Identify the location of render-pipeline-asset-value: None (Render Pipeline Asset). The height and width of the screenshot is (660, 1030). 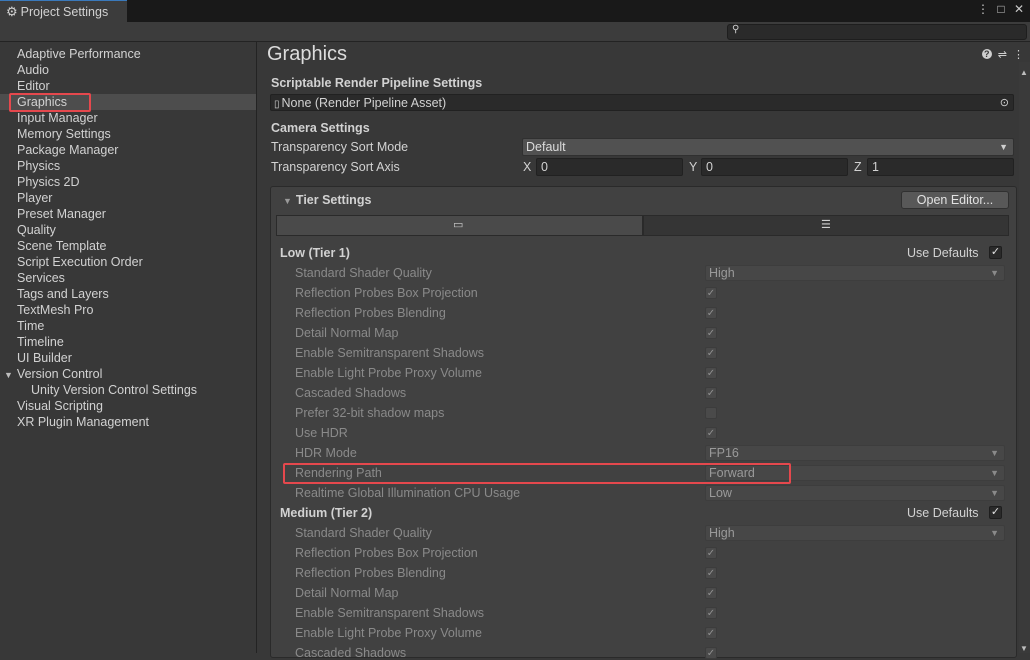
(364, 103).